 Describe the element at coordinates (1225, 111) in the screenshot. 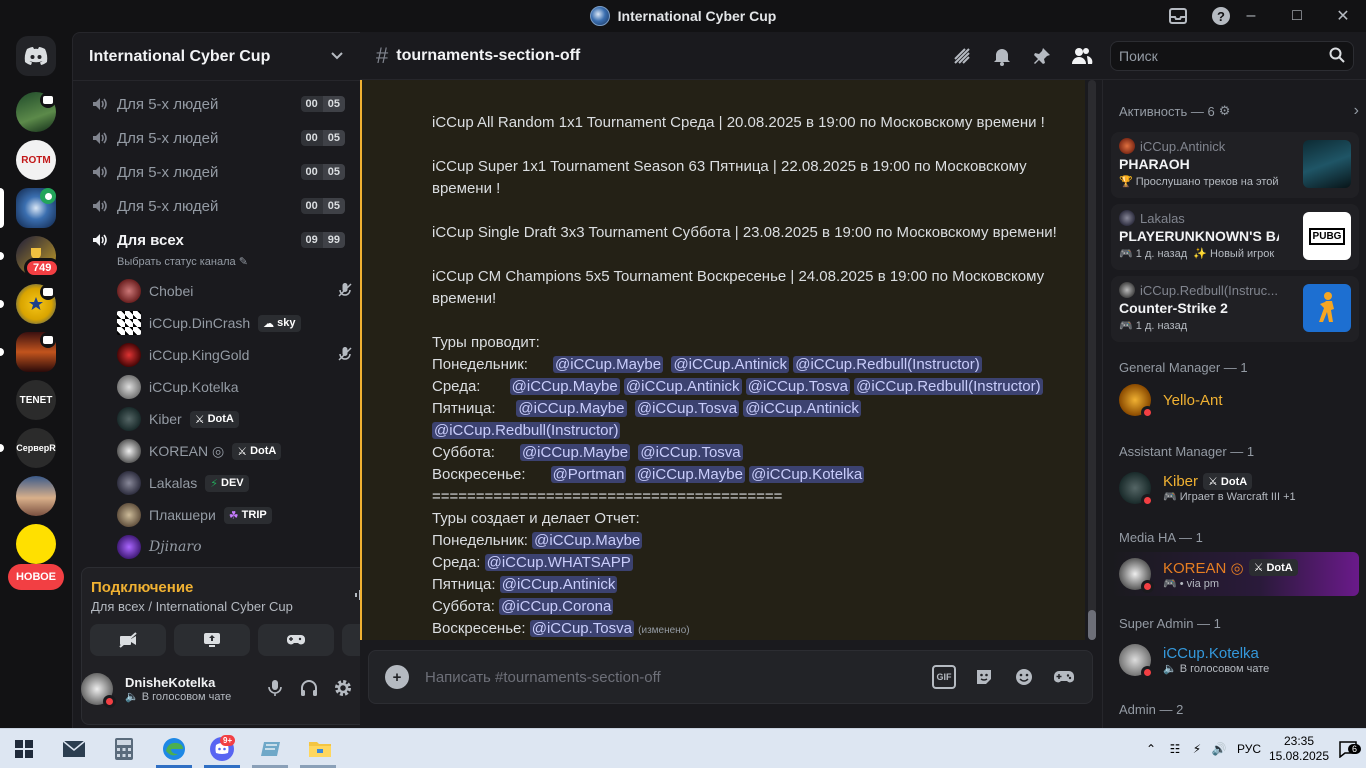

I see `settings-gear-icon: ⚙` at that location.